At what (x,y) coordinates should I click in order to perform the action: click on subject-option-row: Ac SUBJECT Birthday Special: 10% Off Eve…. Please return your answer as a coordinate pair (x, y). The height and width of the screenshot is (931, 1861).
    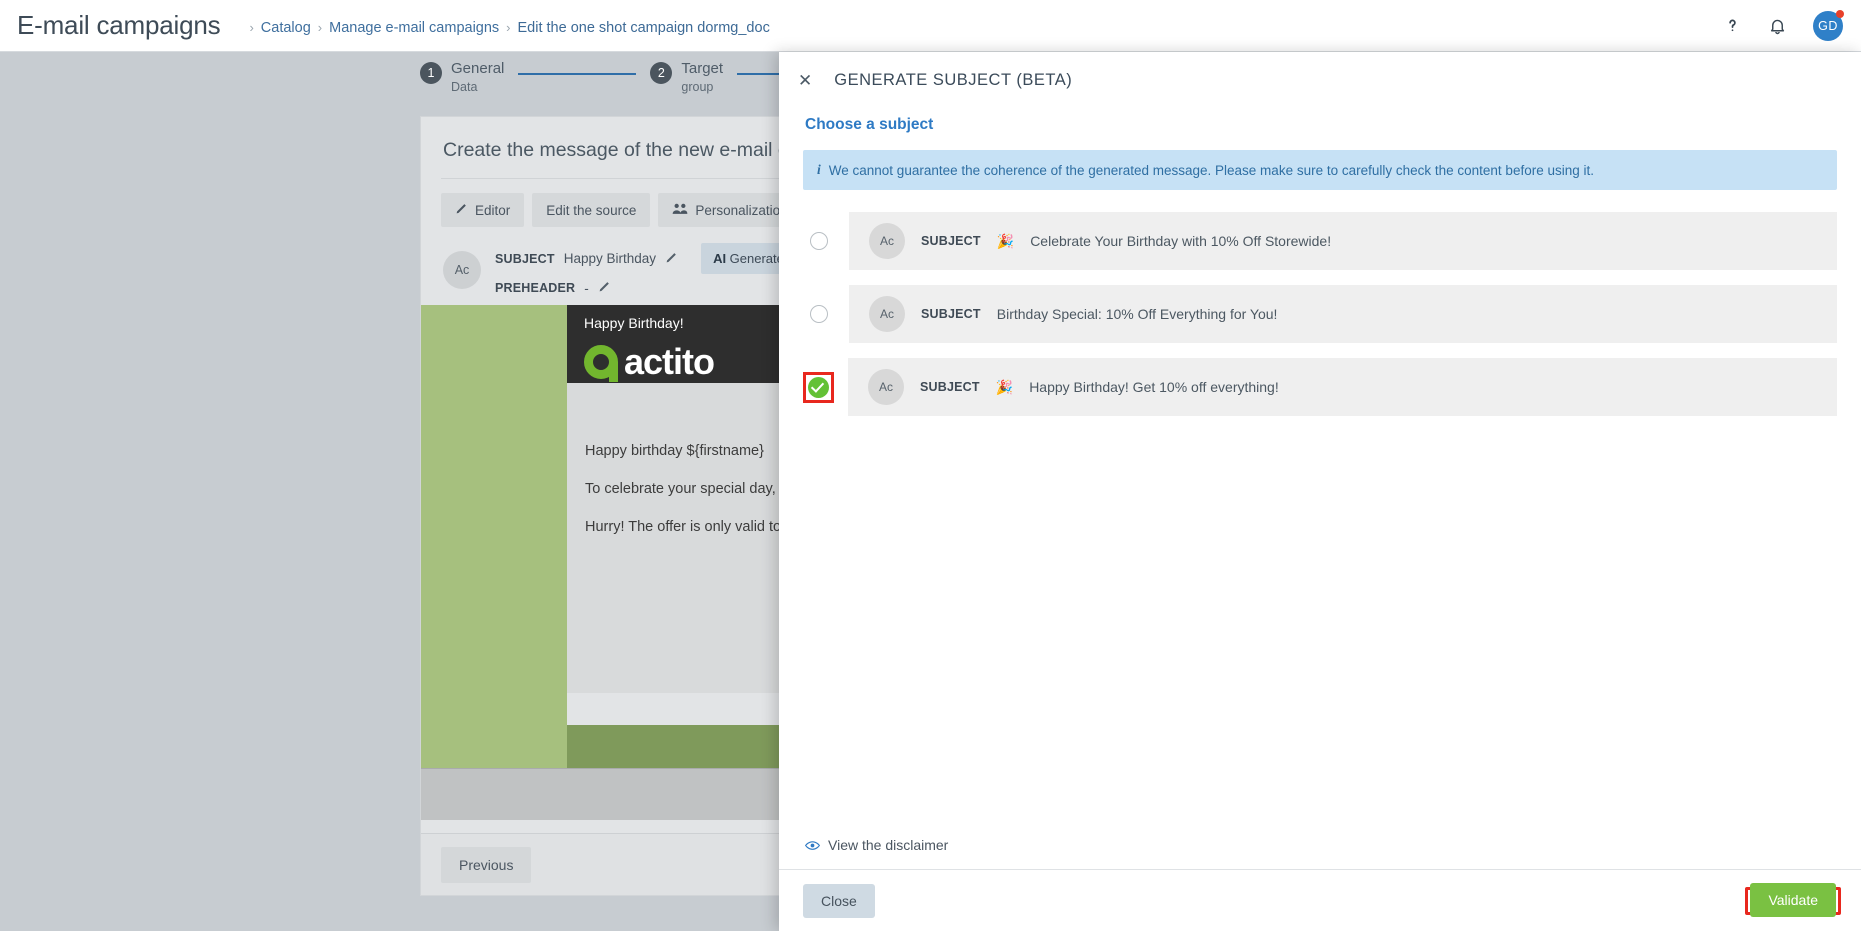
    Looking at the image, I should click on (1320, 314).